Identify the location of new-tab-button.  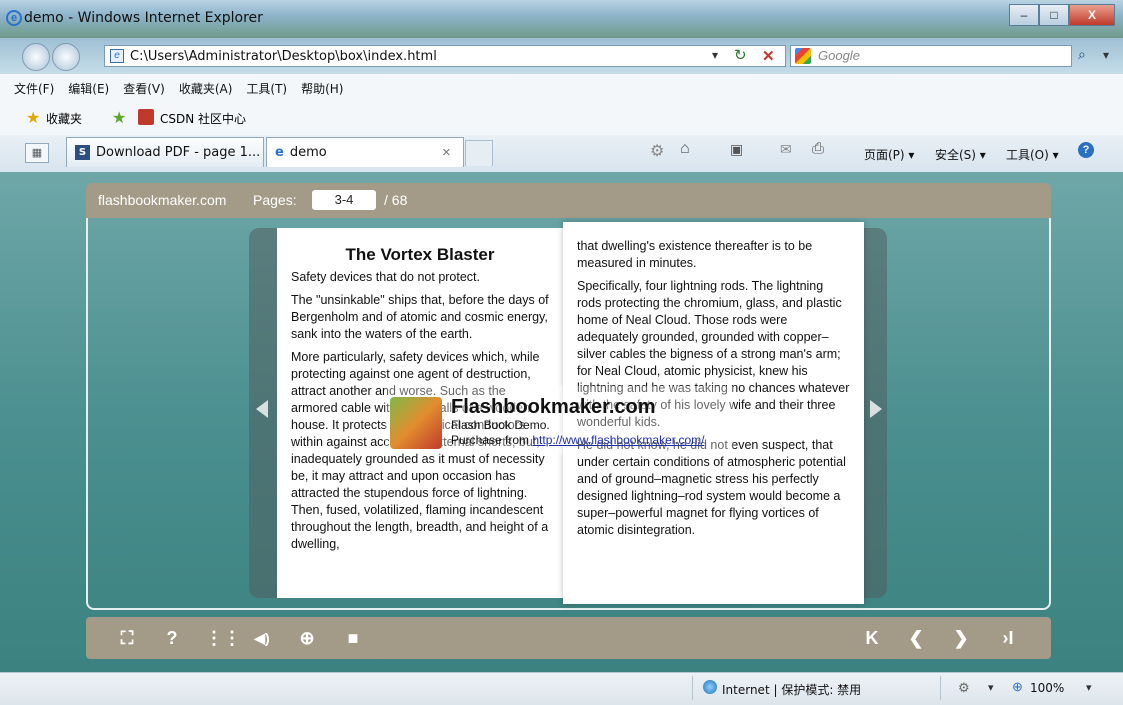
(479, 153).